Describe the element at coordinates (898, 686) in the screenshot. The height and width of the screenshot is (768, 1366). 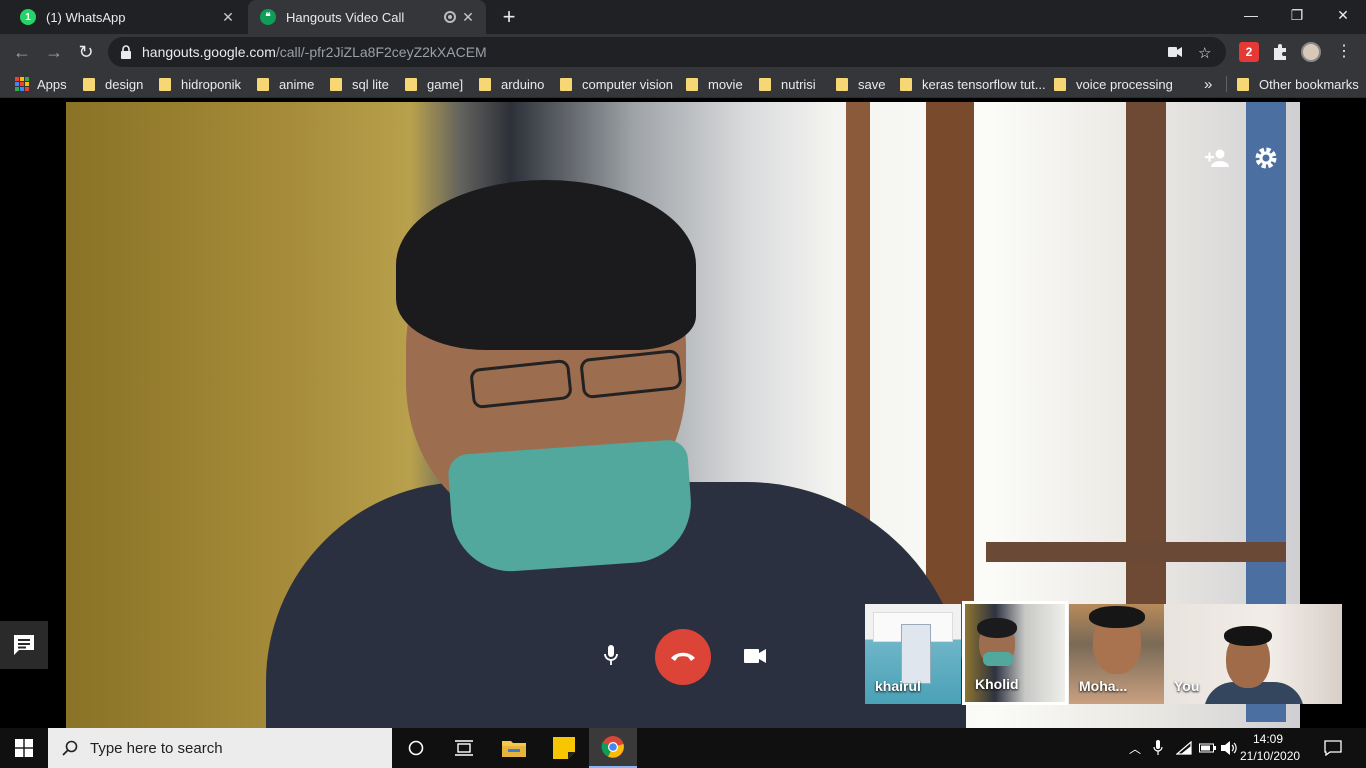
I see `participant-name: khairul` at that location.